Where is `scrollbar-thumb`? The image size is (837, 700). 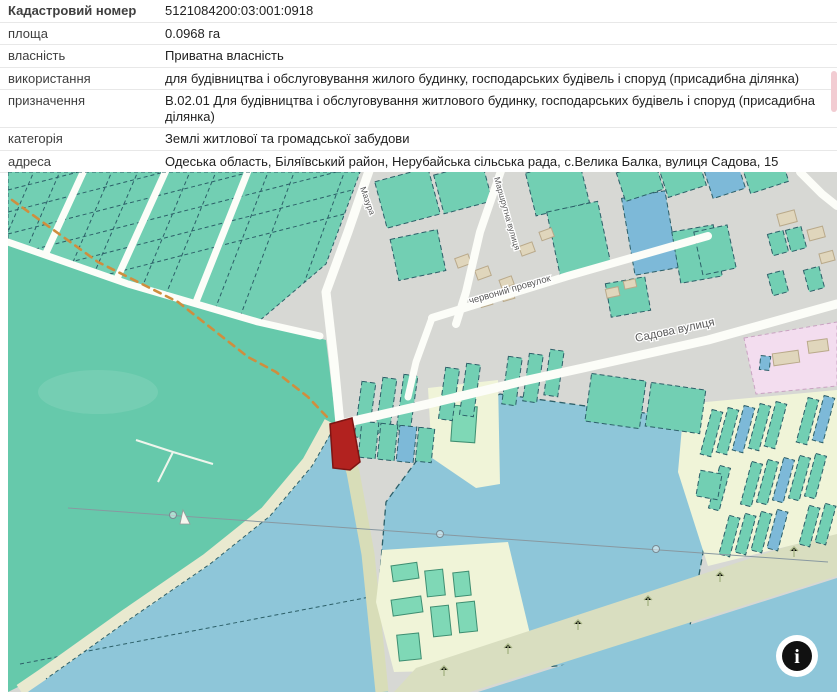
scrollbar-thumb is located at coordinates (834, 91).